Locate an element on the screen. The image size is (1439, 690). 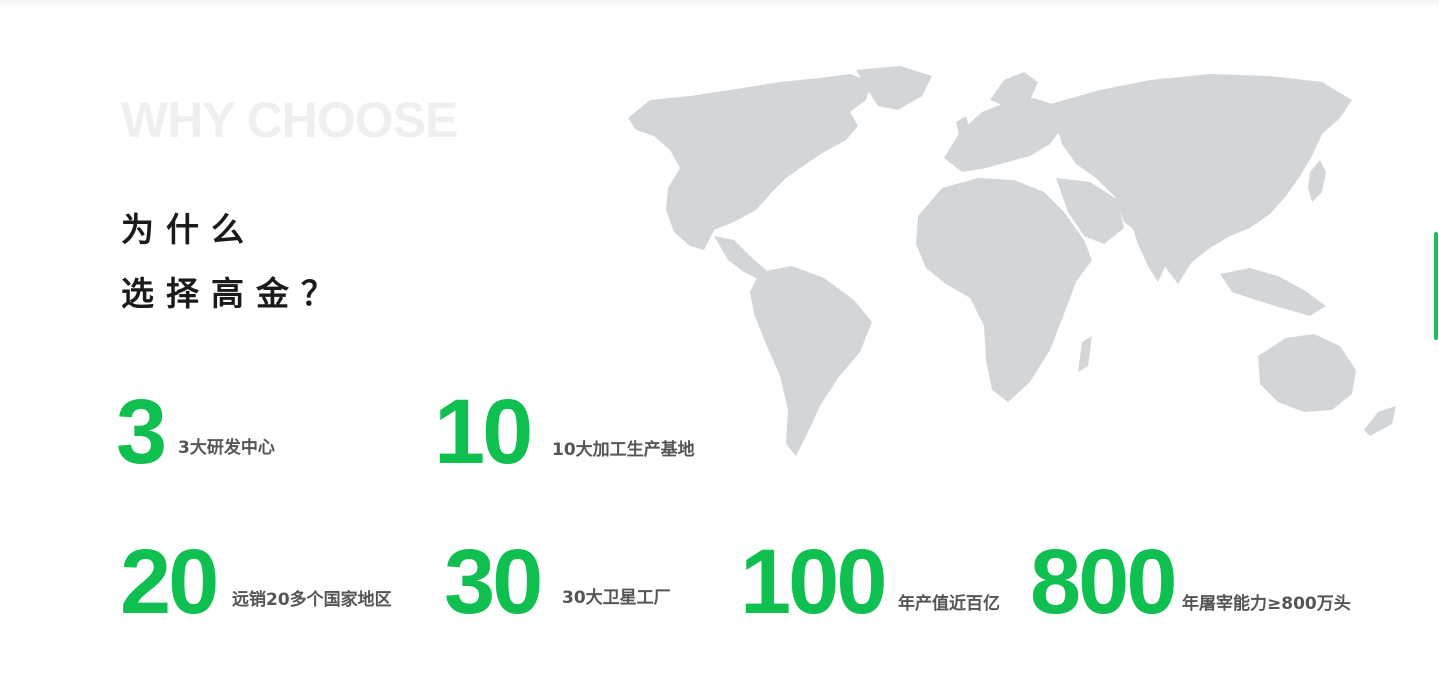
stat-number: 30 is located at coordinates (493, 582).